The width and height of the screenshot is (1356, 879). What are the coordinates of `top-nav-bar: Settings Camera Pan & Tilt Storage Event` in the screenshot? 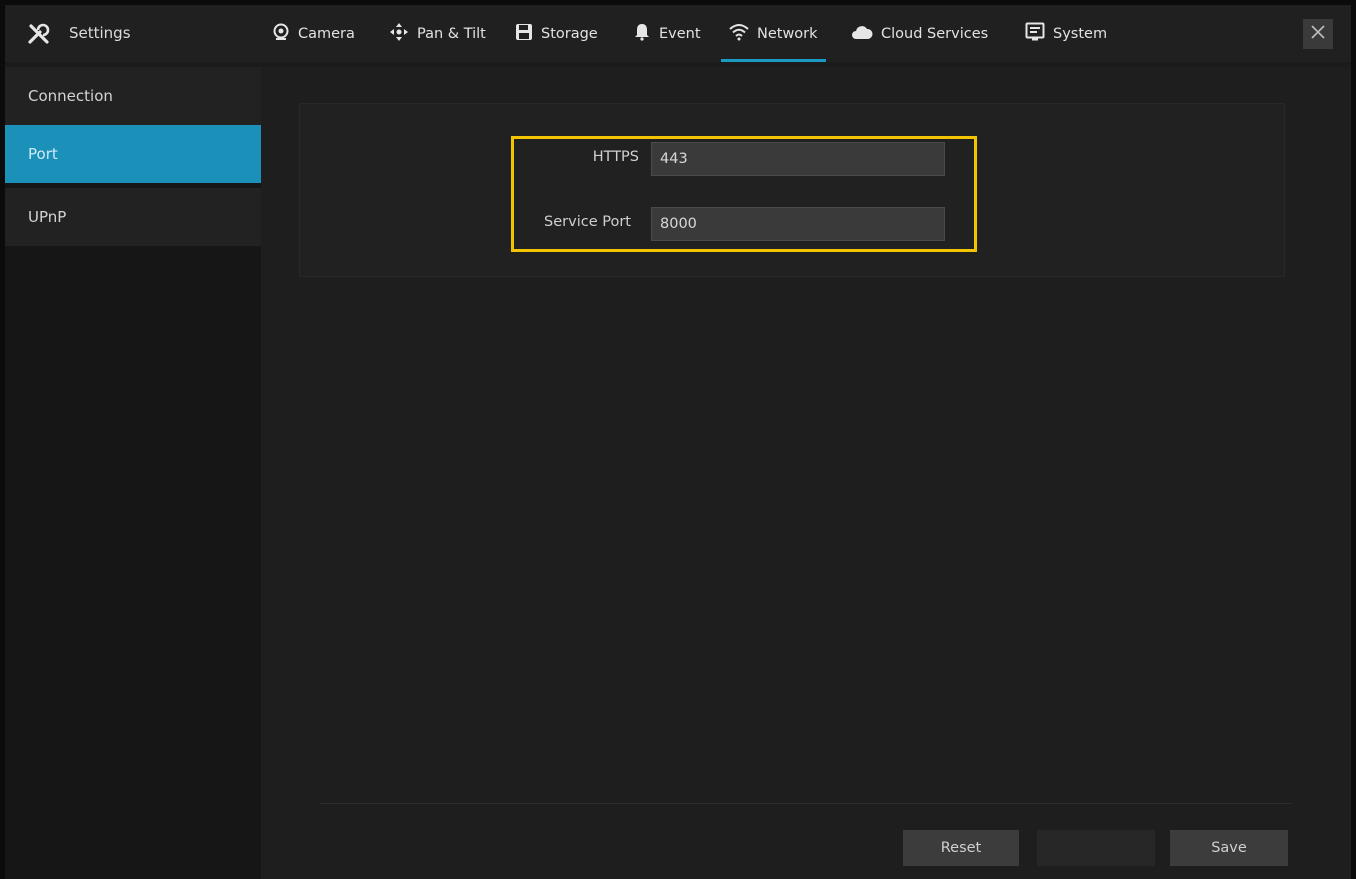 It's located at (678, 33).